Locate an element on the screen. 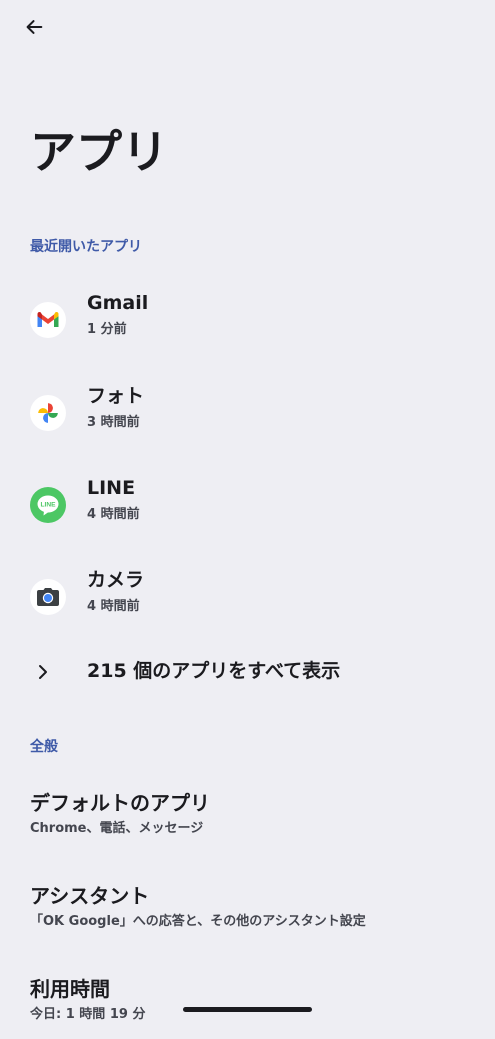 The height and width of the screenshot is (1039, 495). arrow-left-icon is located at coordinates (34, 27).